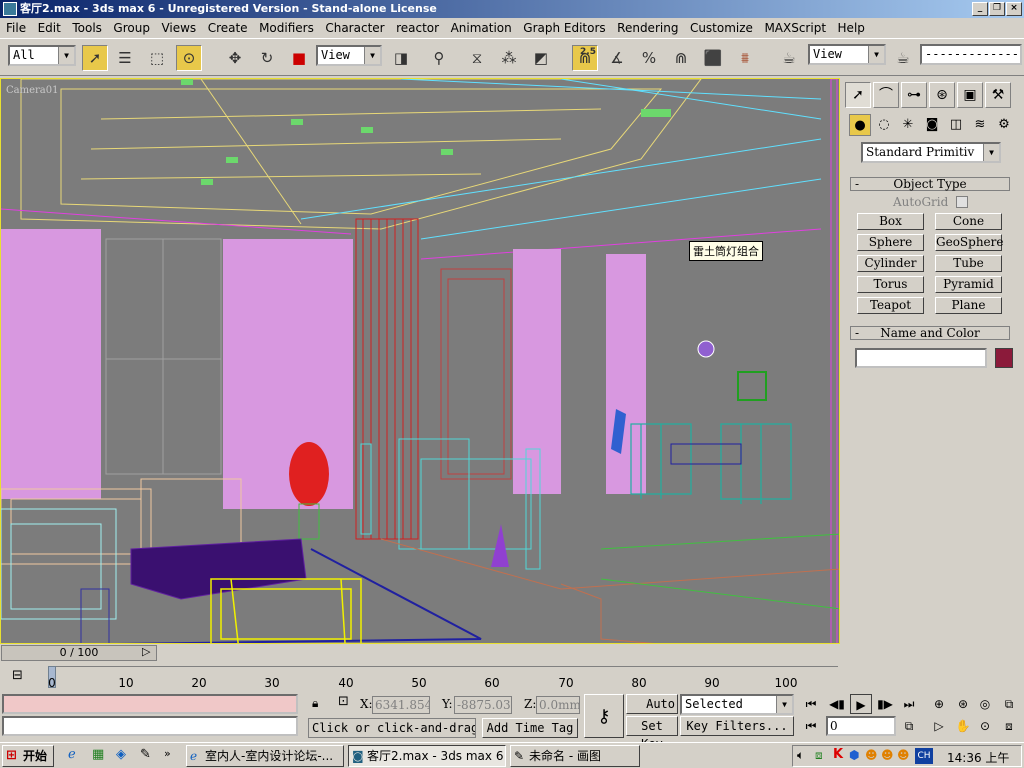 Image resolution: width=1024 pixels, height=768 pixels. What do you see at coordinates (1009, 704) in the screenshot?
I see `zoom-extents-icon: ⧉` at bounding box center [1009, 704].